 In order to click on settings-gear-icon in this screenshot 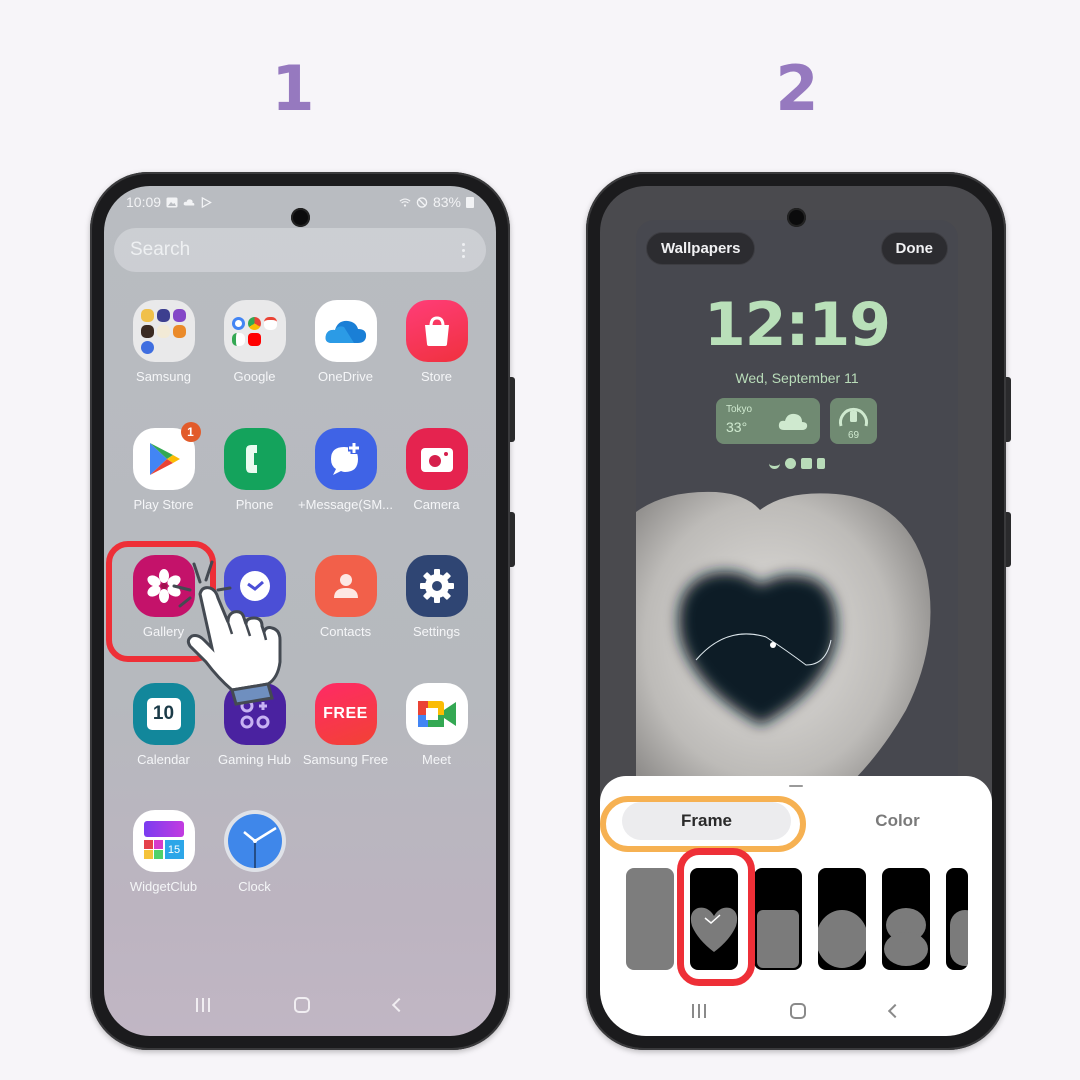, I will do `click(436, 586)`.